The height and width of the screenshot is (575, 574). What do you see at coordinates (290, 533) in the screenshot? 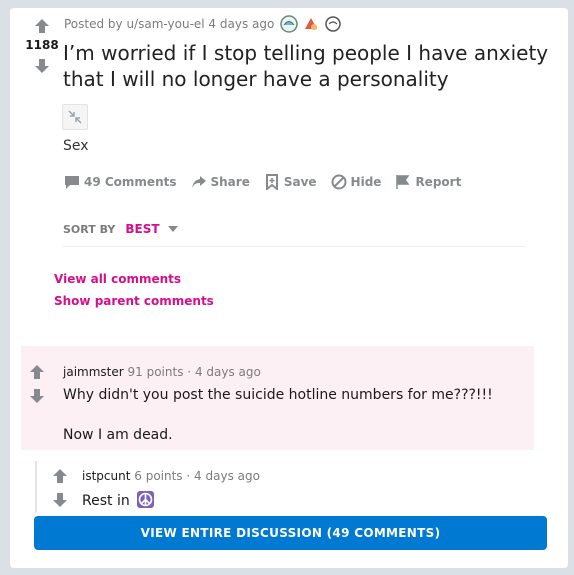
I see `view-entire-discussion-button: VIEW ENTIRE DISCUSSION (49 COMMENTS)` at bounding box center [290, 533].